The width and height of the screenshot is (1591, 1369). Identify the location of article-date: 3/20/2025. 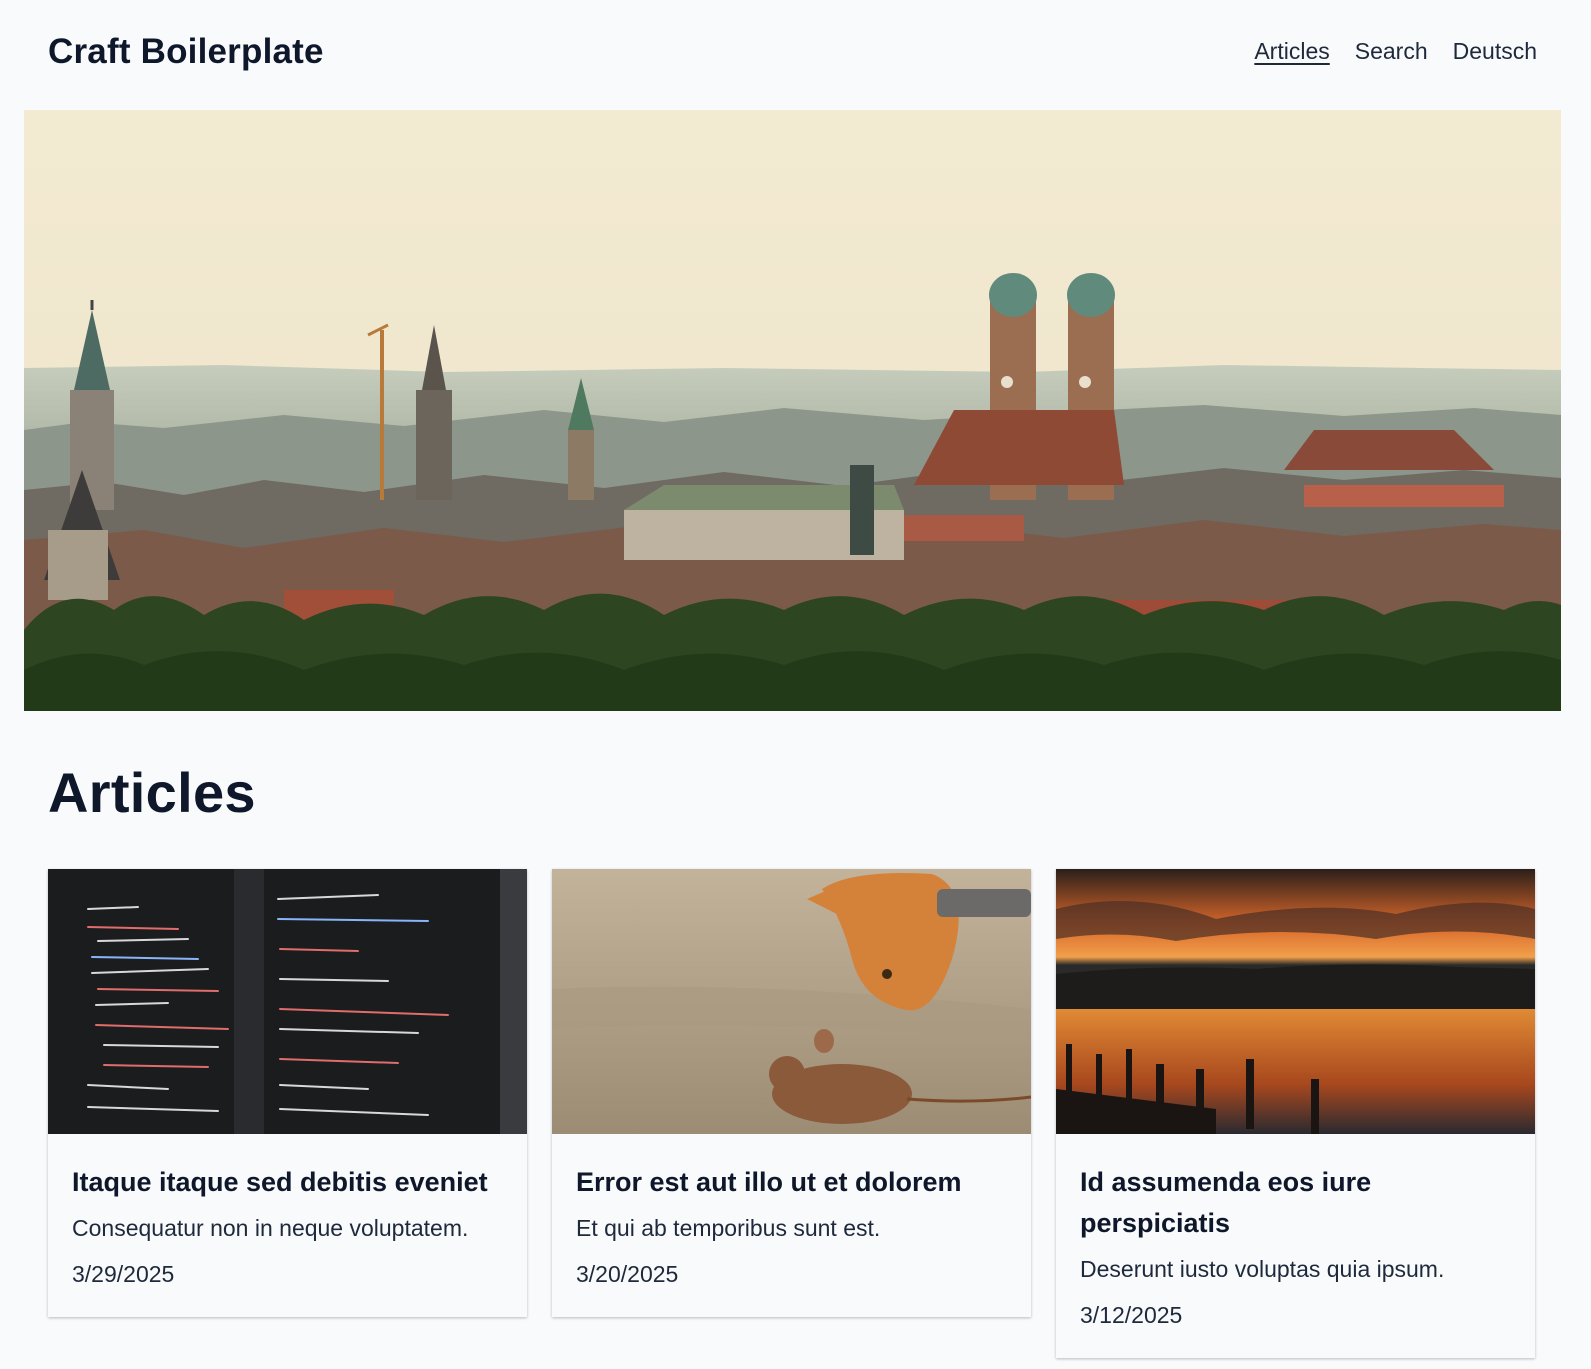
(627, 1274).